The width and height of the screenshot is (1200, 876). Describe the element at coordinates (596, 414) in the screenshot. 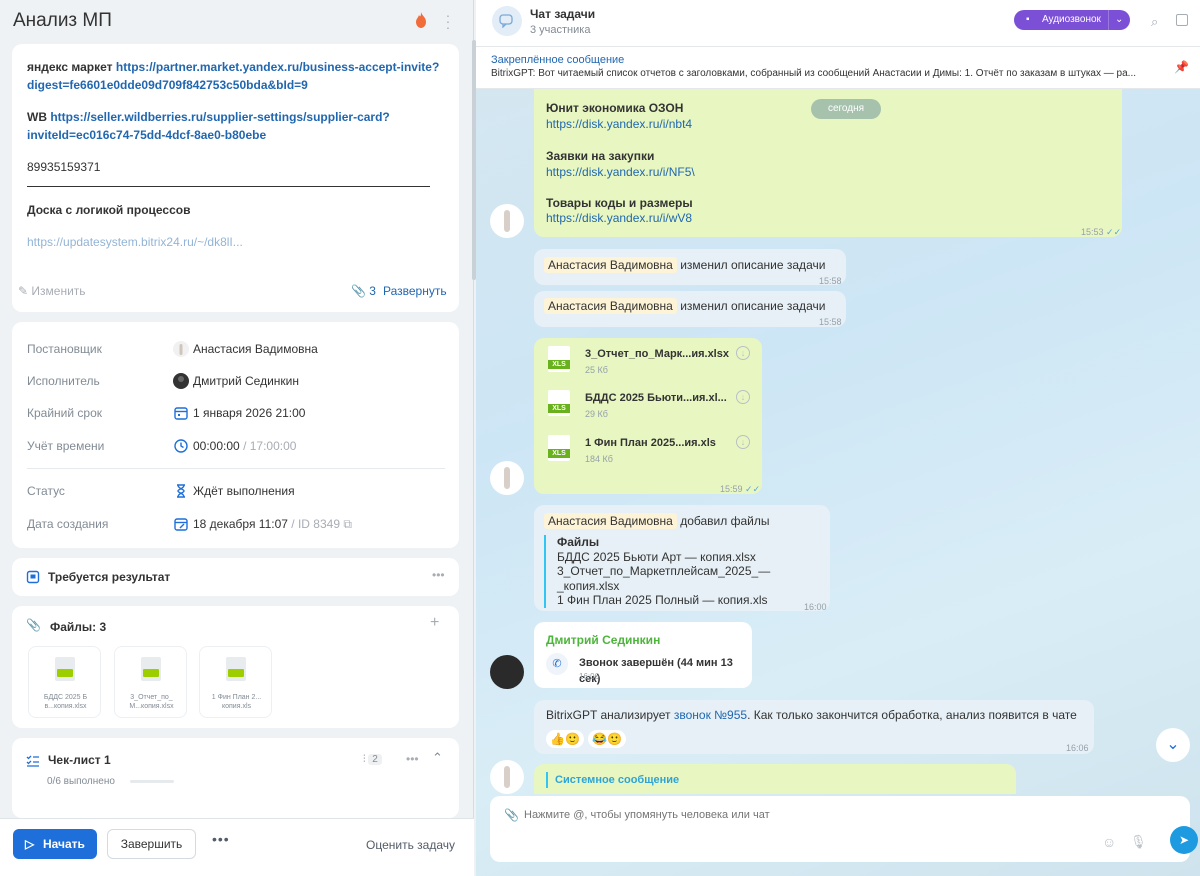

I see `file-size: 29 Кб` at that location.